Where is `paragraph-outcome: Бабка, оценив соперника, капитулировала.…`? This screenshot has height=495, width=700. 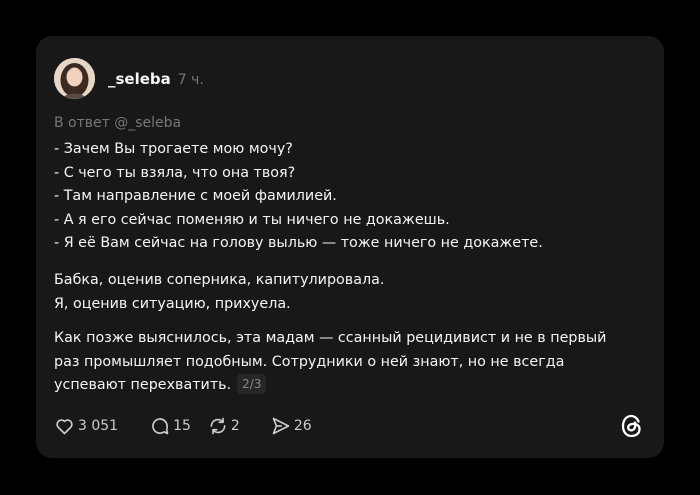
paragraph-outcome: Бабка, оценив соперника, капитулировала.… is located at coordinates (354, 292).